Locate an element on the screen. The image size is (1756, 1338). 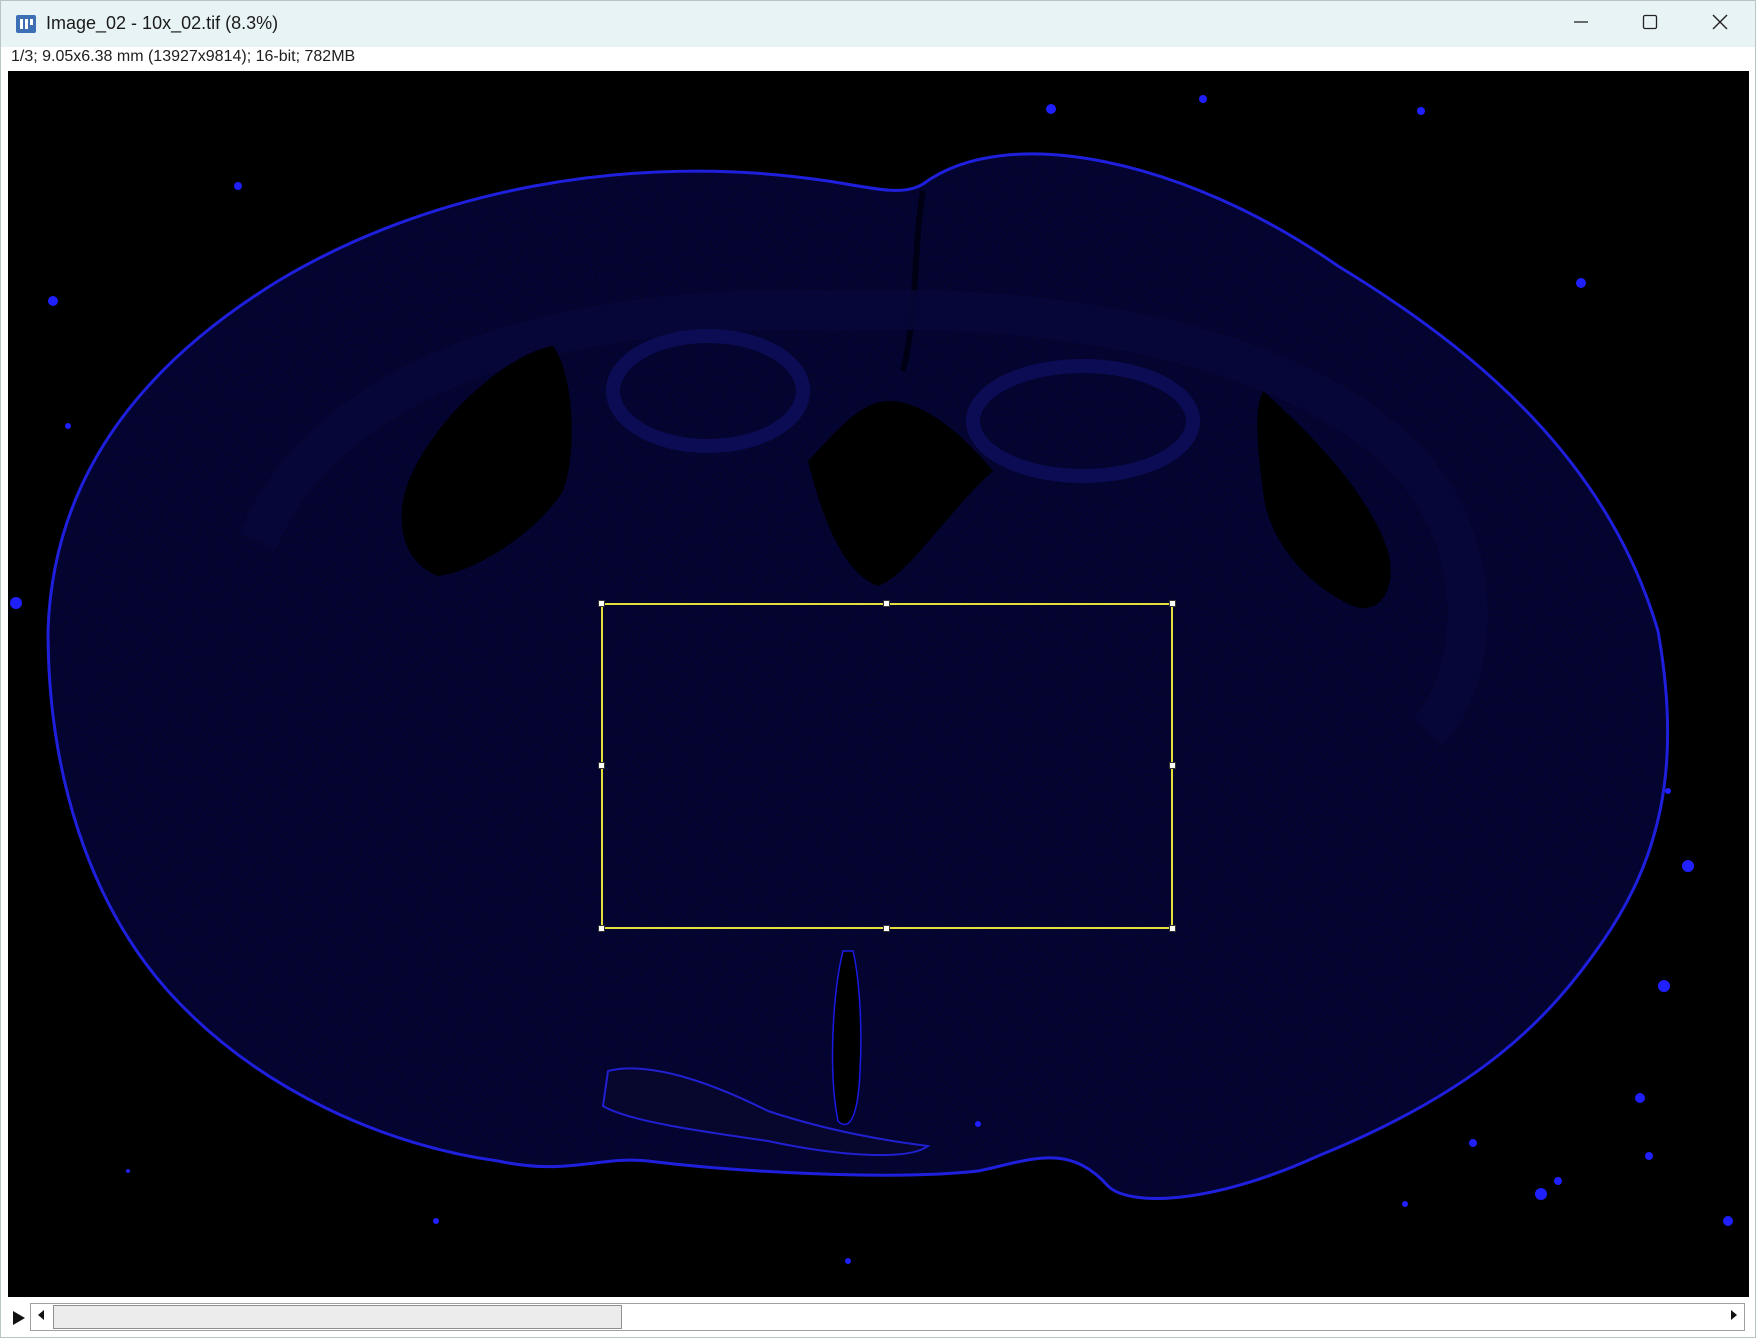
scroll-thumb is located at coordinates (337, 1317).